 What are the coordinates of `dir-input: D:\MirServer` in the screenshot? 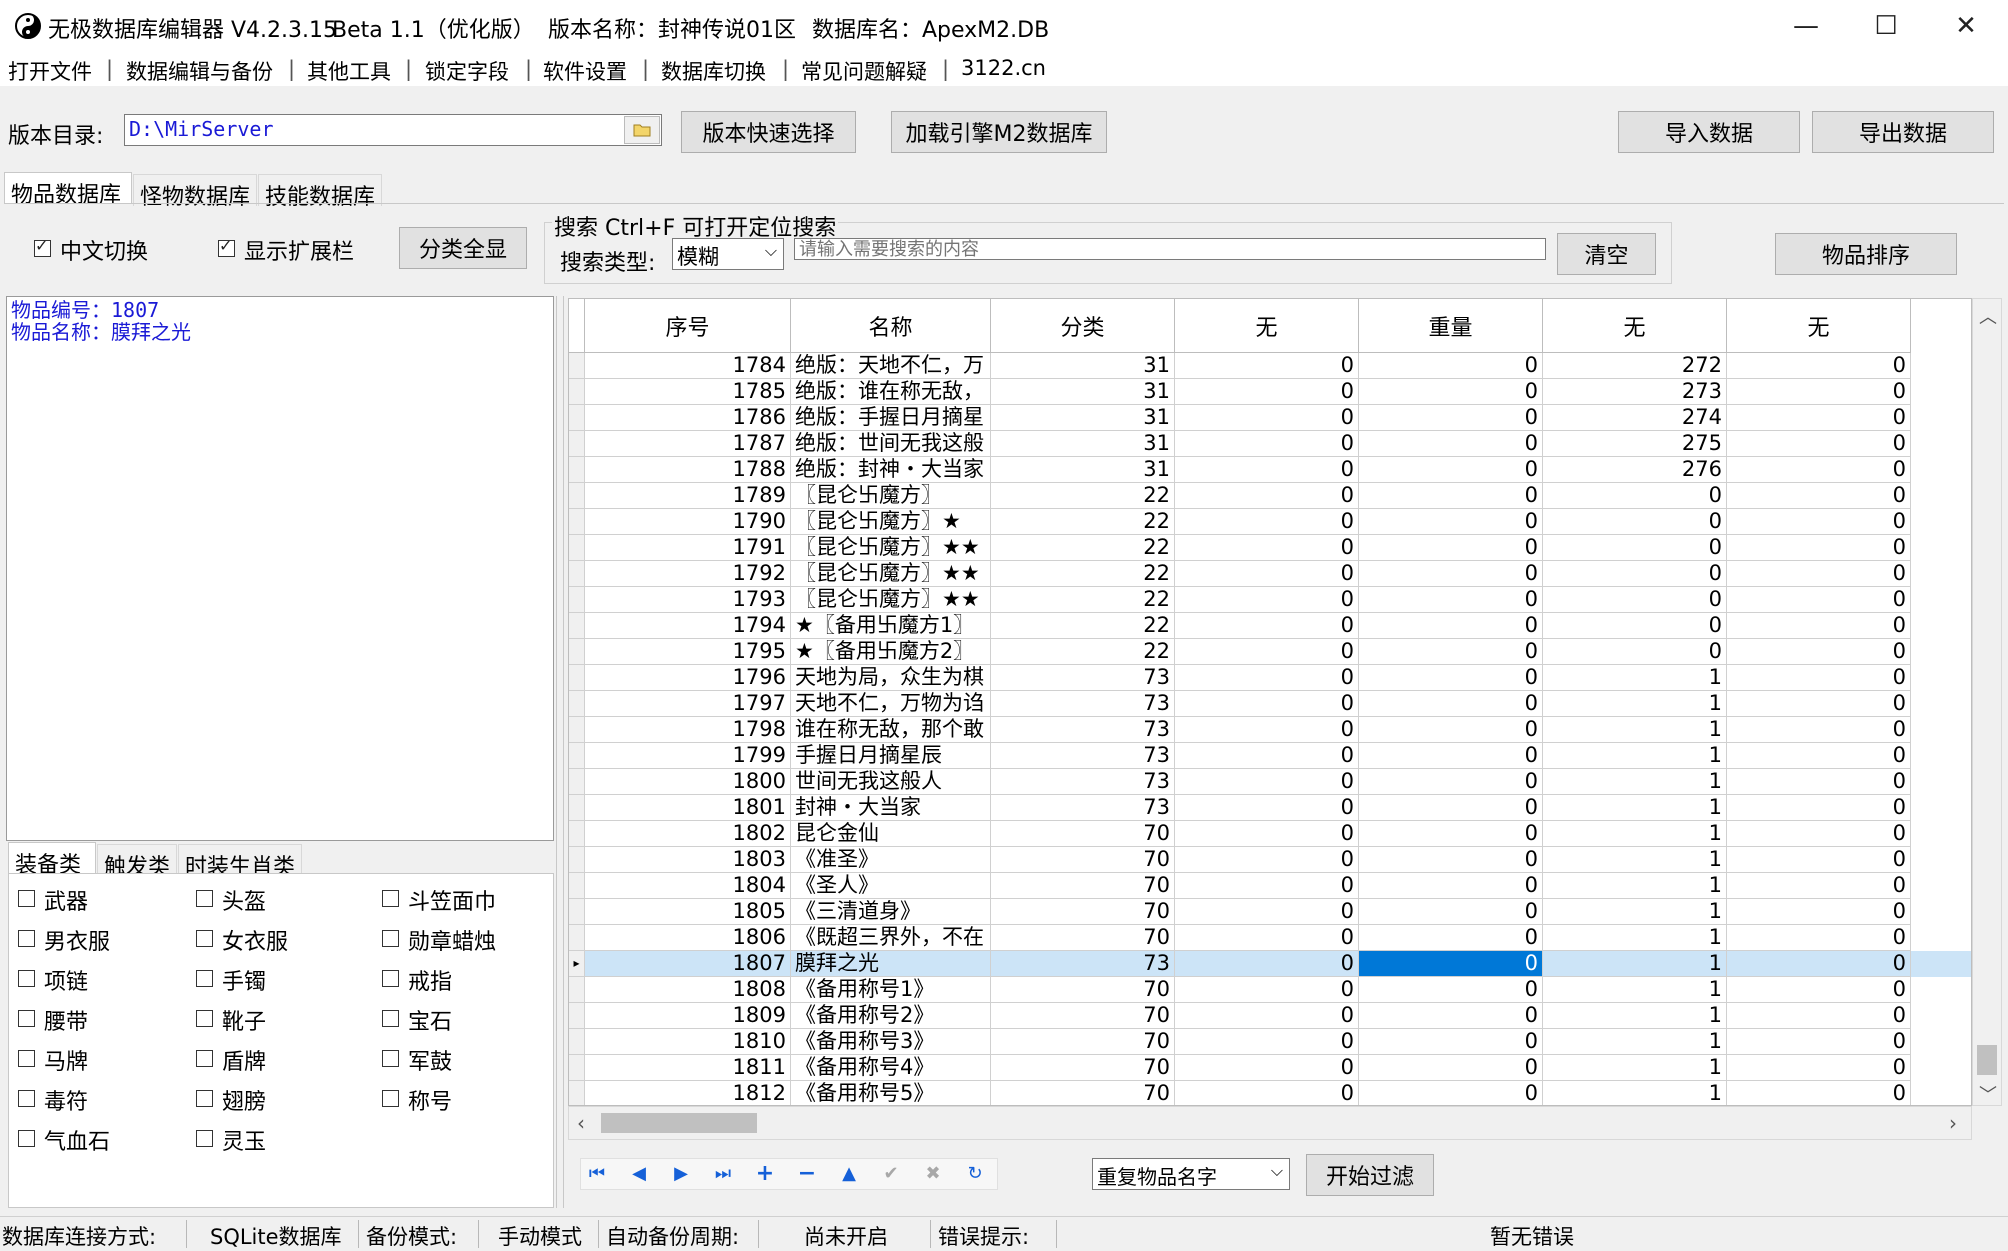 It's located at (393, 130).